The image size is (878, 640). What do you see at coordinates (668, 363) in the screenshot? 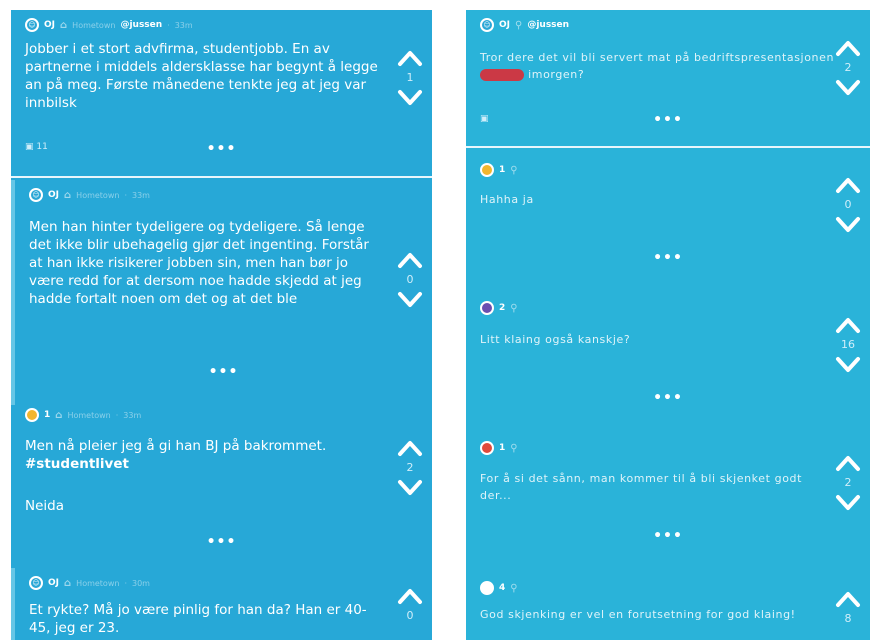
I see `reply-post: 2 ⚲ Litt klaing også kanskje? 16 •••` at bounding box center [668, 363].